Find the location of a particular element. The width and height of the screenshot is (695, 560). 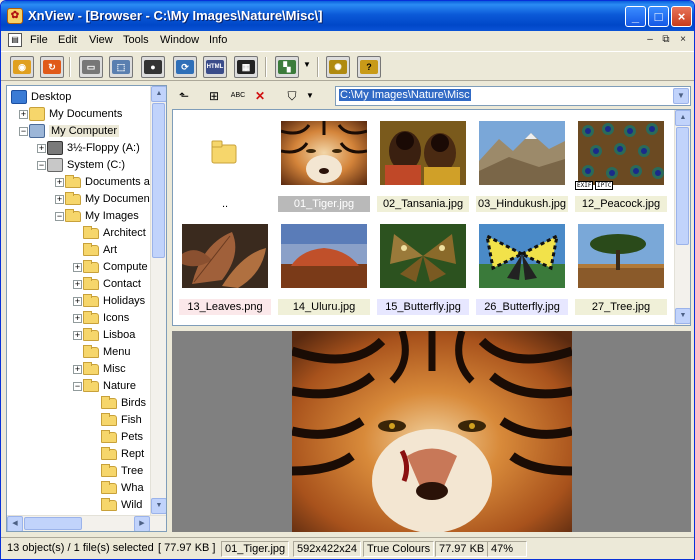

contact-sheet-icon: ▦ is located at coordinates (246, 67).